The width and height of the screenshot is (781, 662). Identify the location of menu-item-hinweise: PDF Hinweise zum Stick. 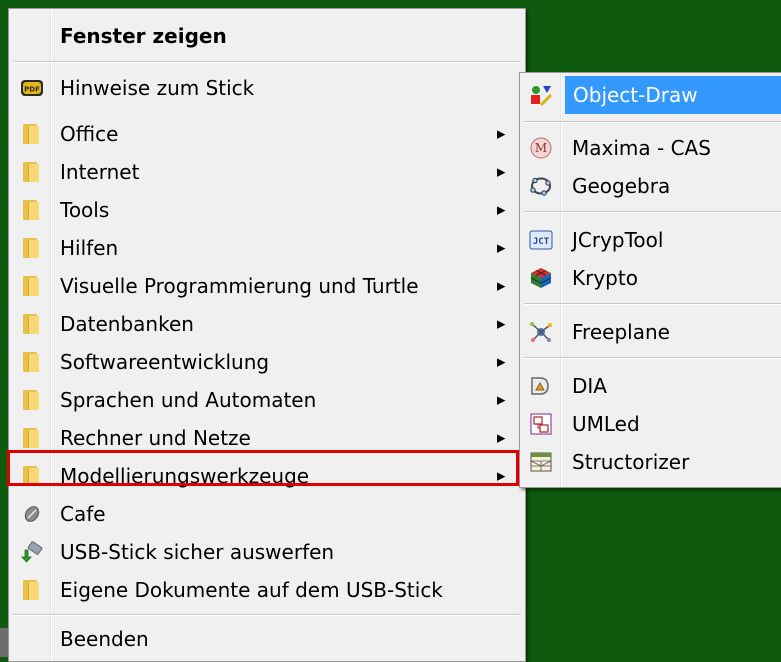
(267, 88).